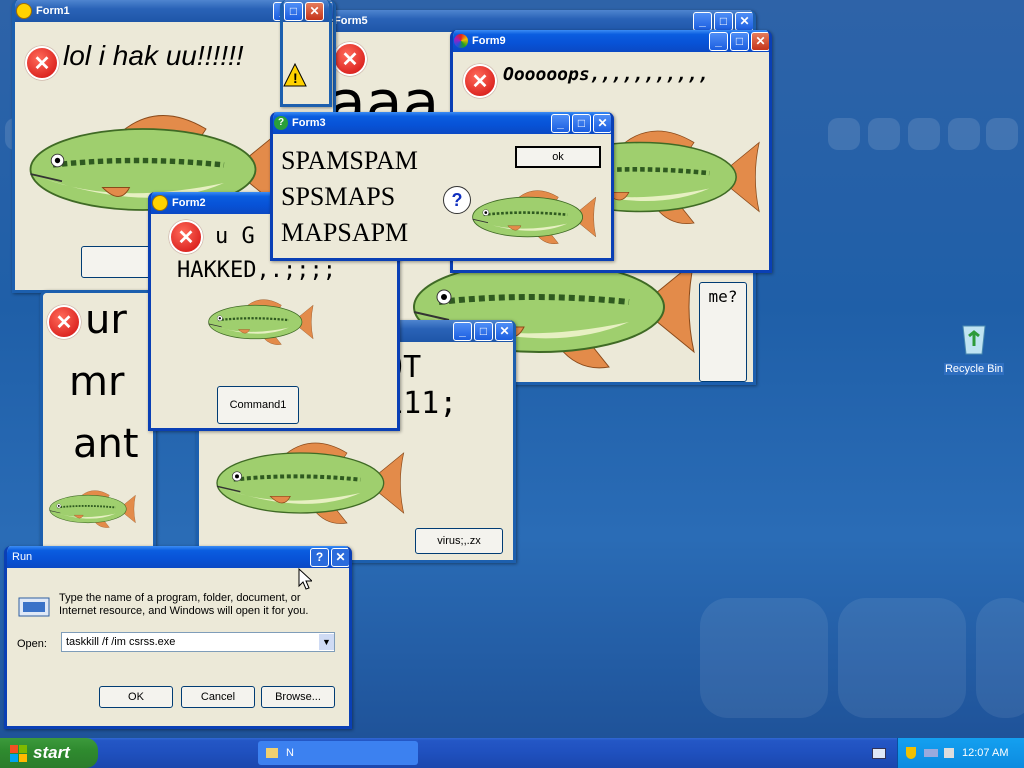  I want to click on form5-title: Form5, so click(351, 21).